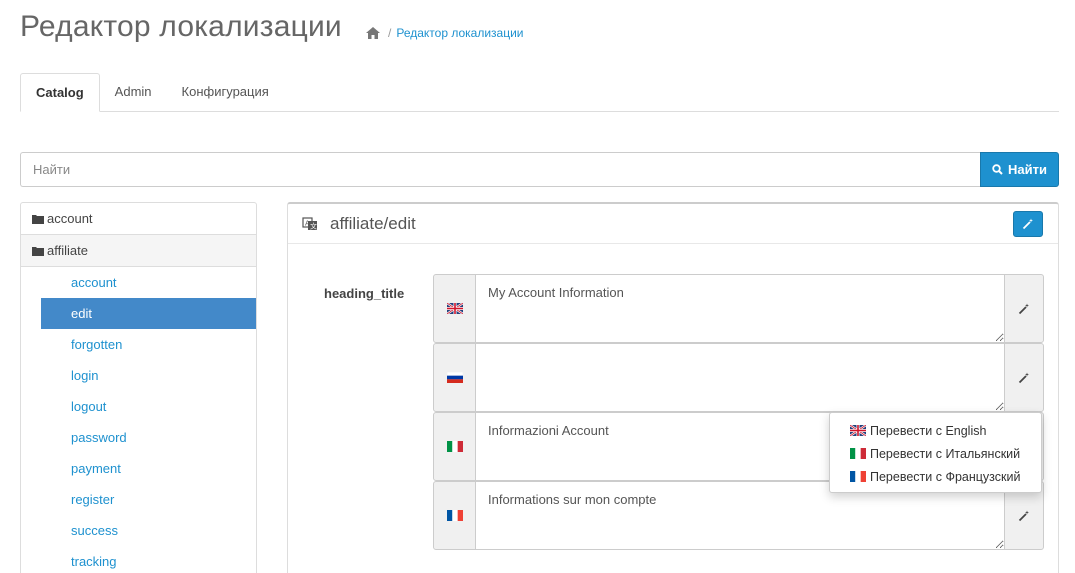 Image resolution: width=1075 pixels, height=573 pixels. What do you see at coordinates (133, 92) in the screenshot?
I see `tab-admin: Admin` at bounding box center [133, 92].